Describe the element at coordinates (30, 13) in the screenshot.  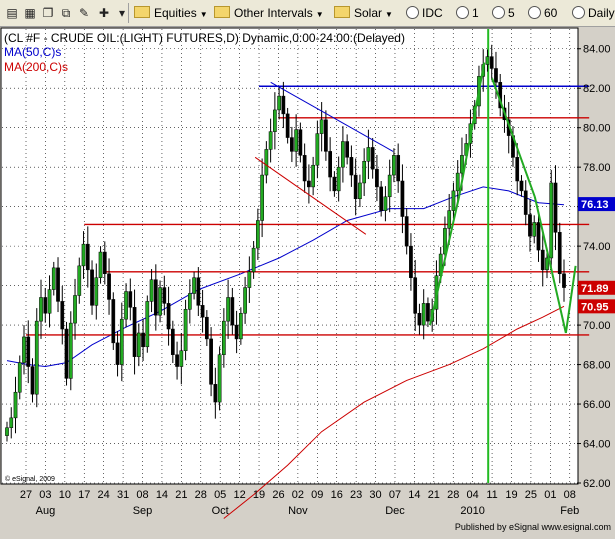
I see `grid-icon: ▦` at that location.